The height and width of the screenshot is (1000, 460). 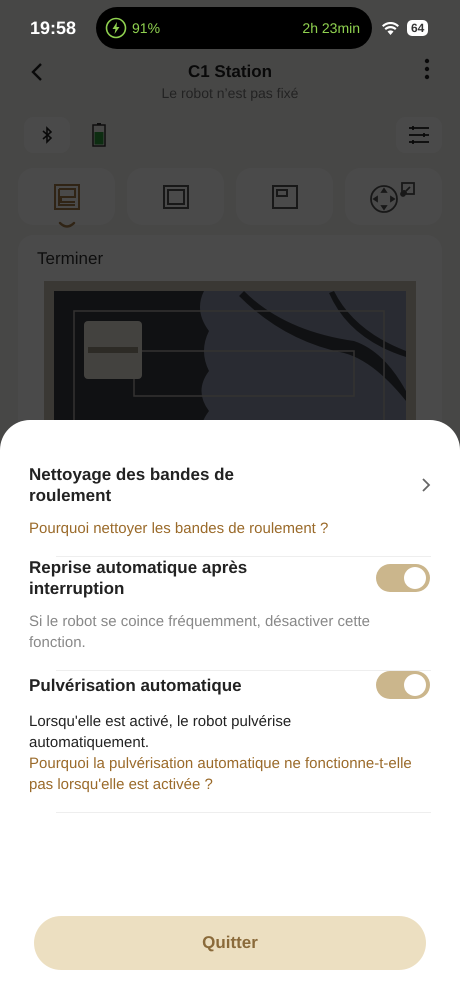 What do you see at coordinates (417, 28) in the screenshot?
I see `battery-level: 64` at bounding box center [417, 28].